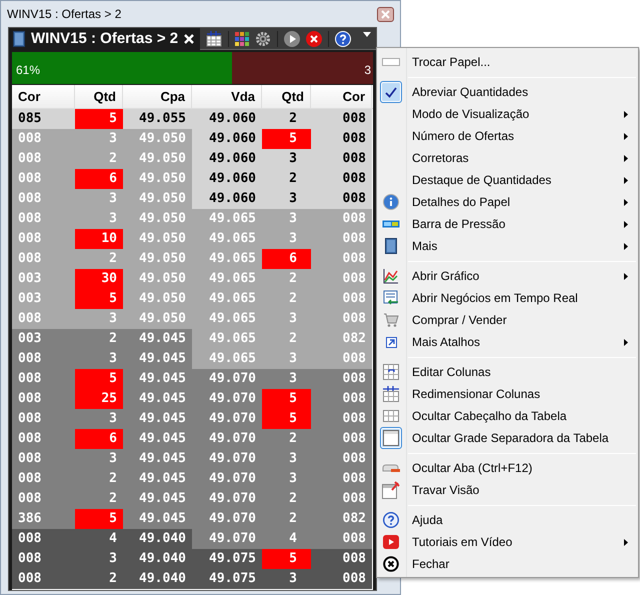 This screenshot has height=595, width=640. Describe the element at coordinates (507, 416) in the screenshot. I see `menu-item: Ocultar Cabeçalho da Tabela` at that location.